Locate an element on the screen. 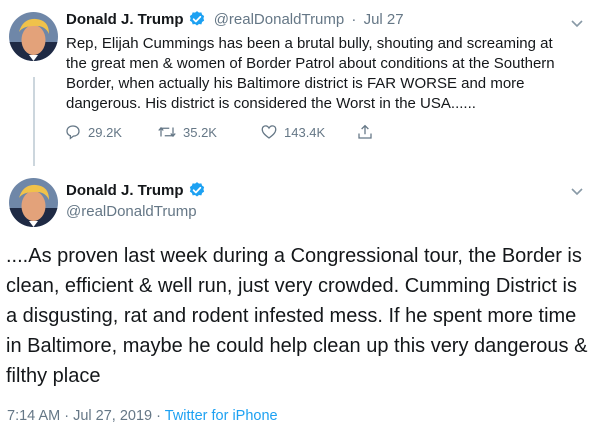  tweet-actions: 29.2K 35.2K 143.4K is located at coordinates (219, 132).